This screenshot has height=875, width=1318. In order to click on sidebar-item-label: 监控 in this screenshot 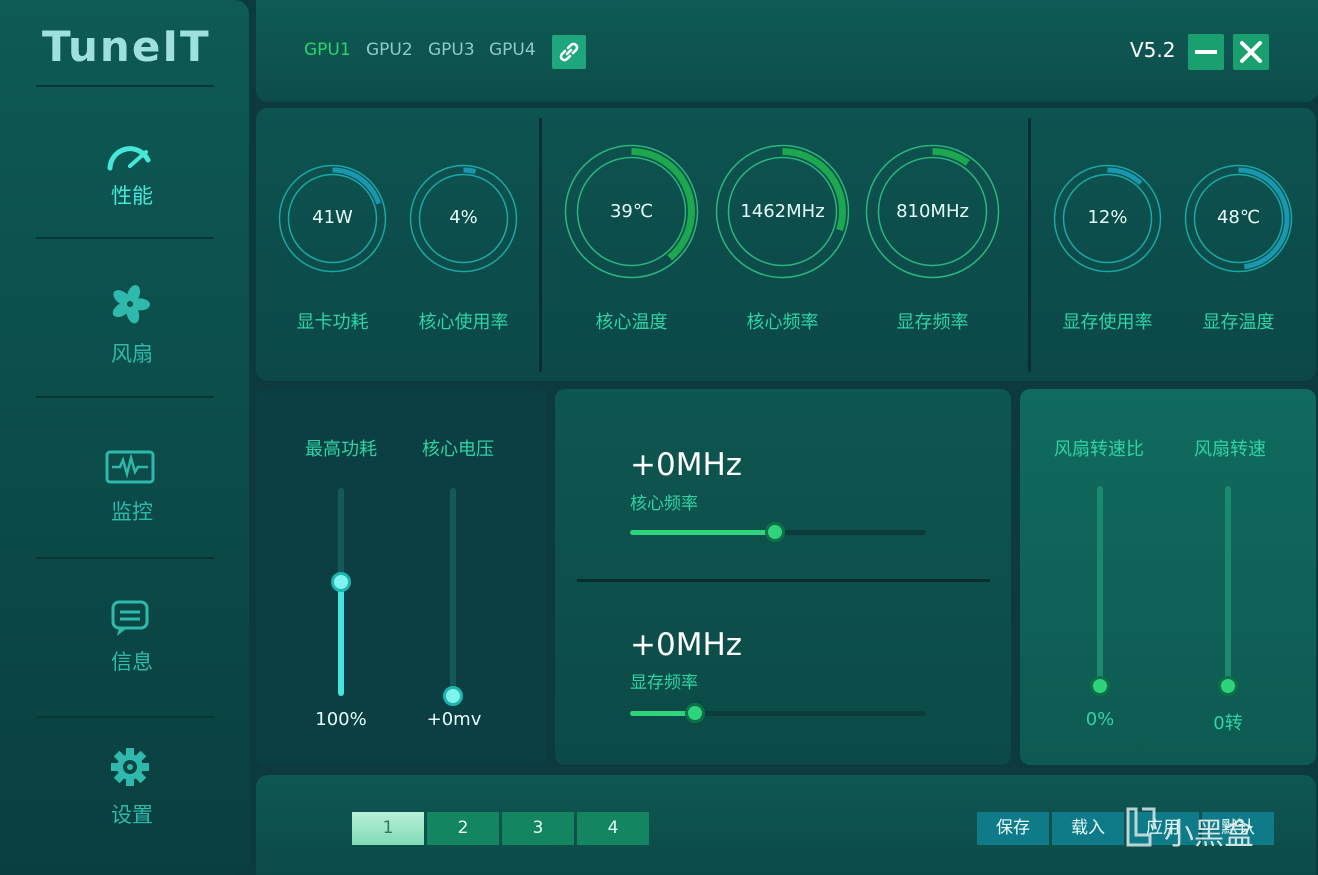, I will do `click(132, 512)`.